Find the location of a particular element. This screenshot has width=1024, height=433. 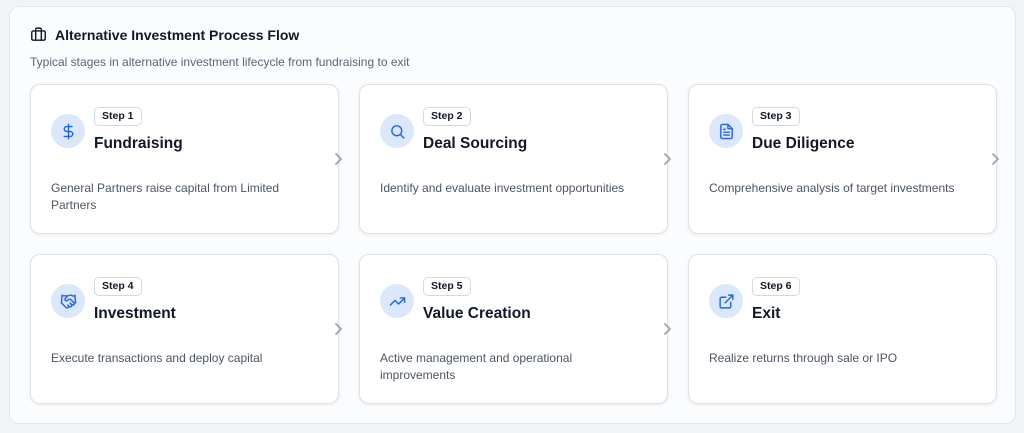

step-title: Investment is located at coordinates (135, 313).